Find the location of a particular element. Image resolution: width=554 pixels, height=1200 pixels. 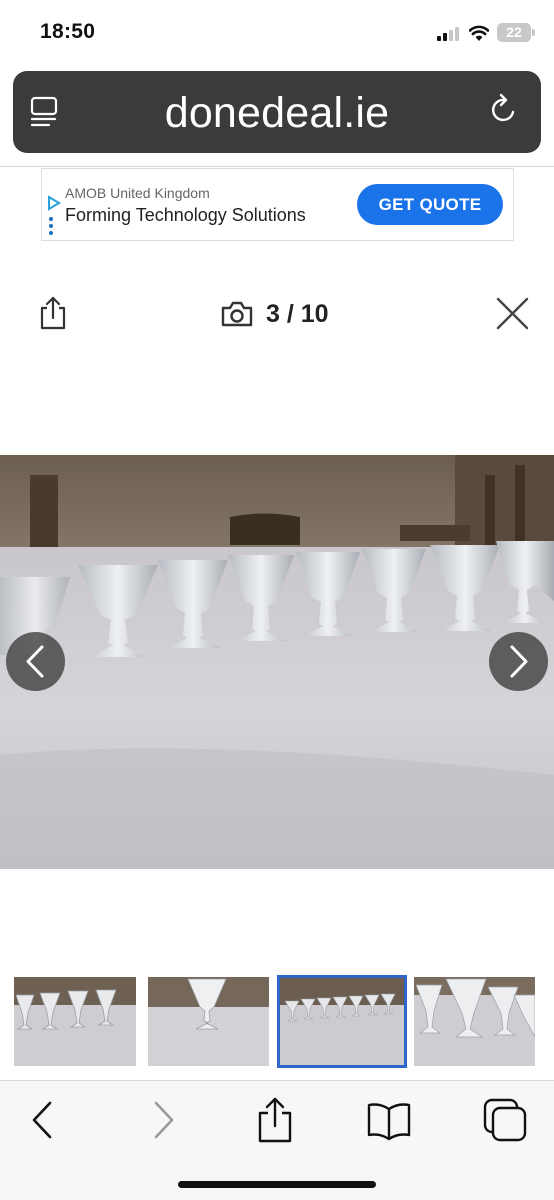

tabs-icon is located at coordinates (505, 1120).